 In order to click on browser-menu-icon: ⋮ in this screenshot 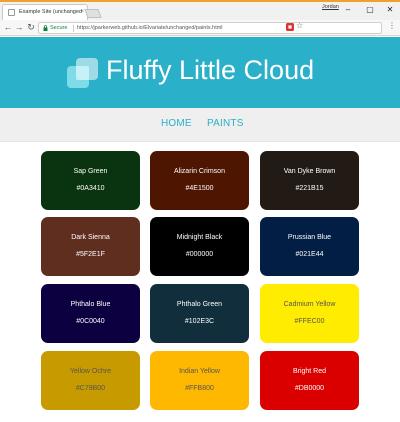, I will do `click(392, 25)`.